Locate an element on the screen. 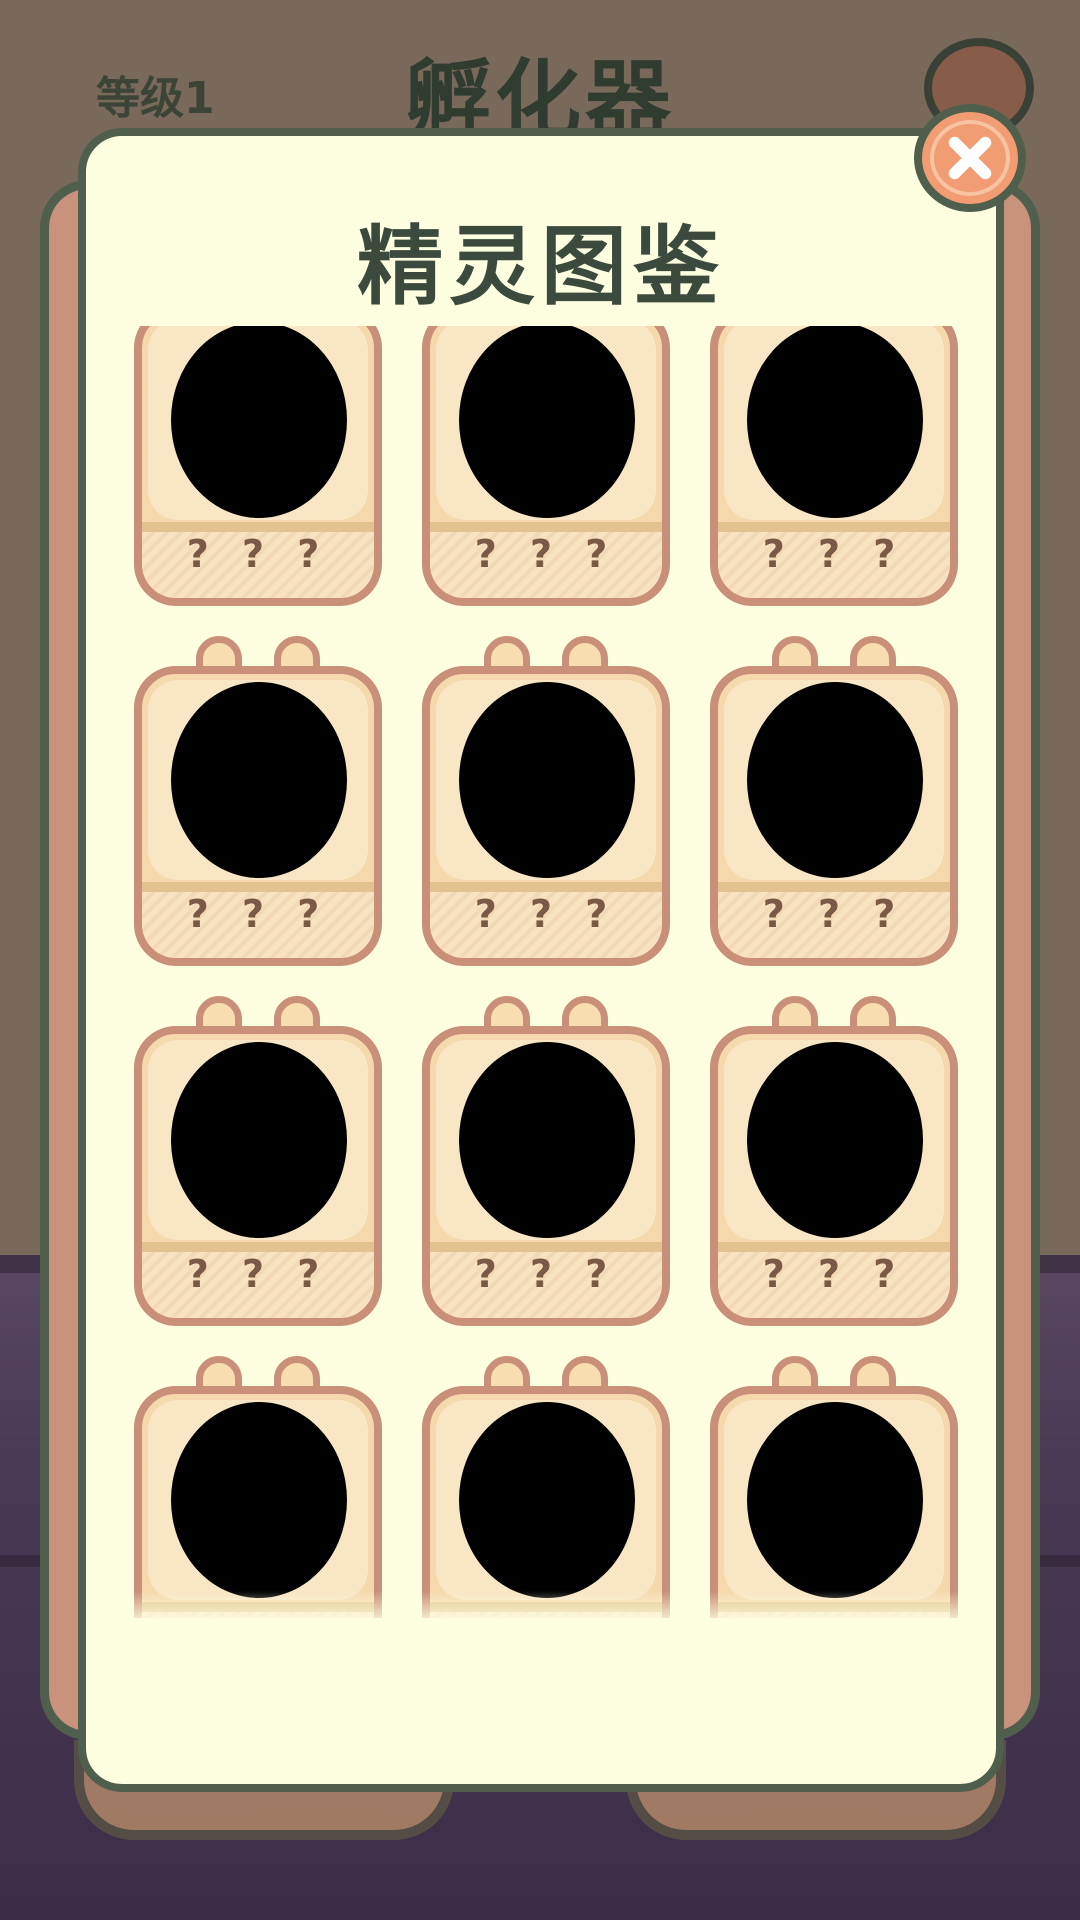 The width and height of the screenshot is (1080, 1920). collection-title: 精灵图鉴 is located at coordinates (541, 267).